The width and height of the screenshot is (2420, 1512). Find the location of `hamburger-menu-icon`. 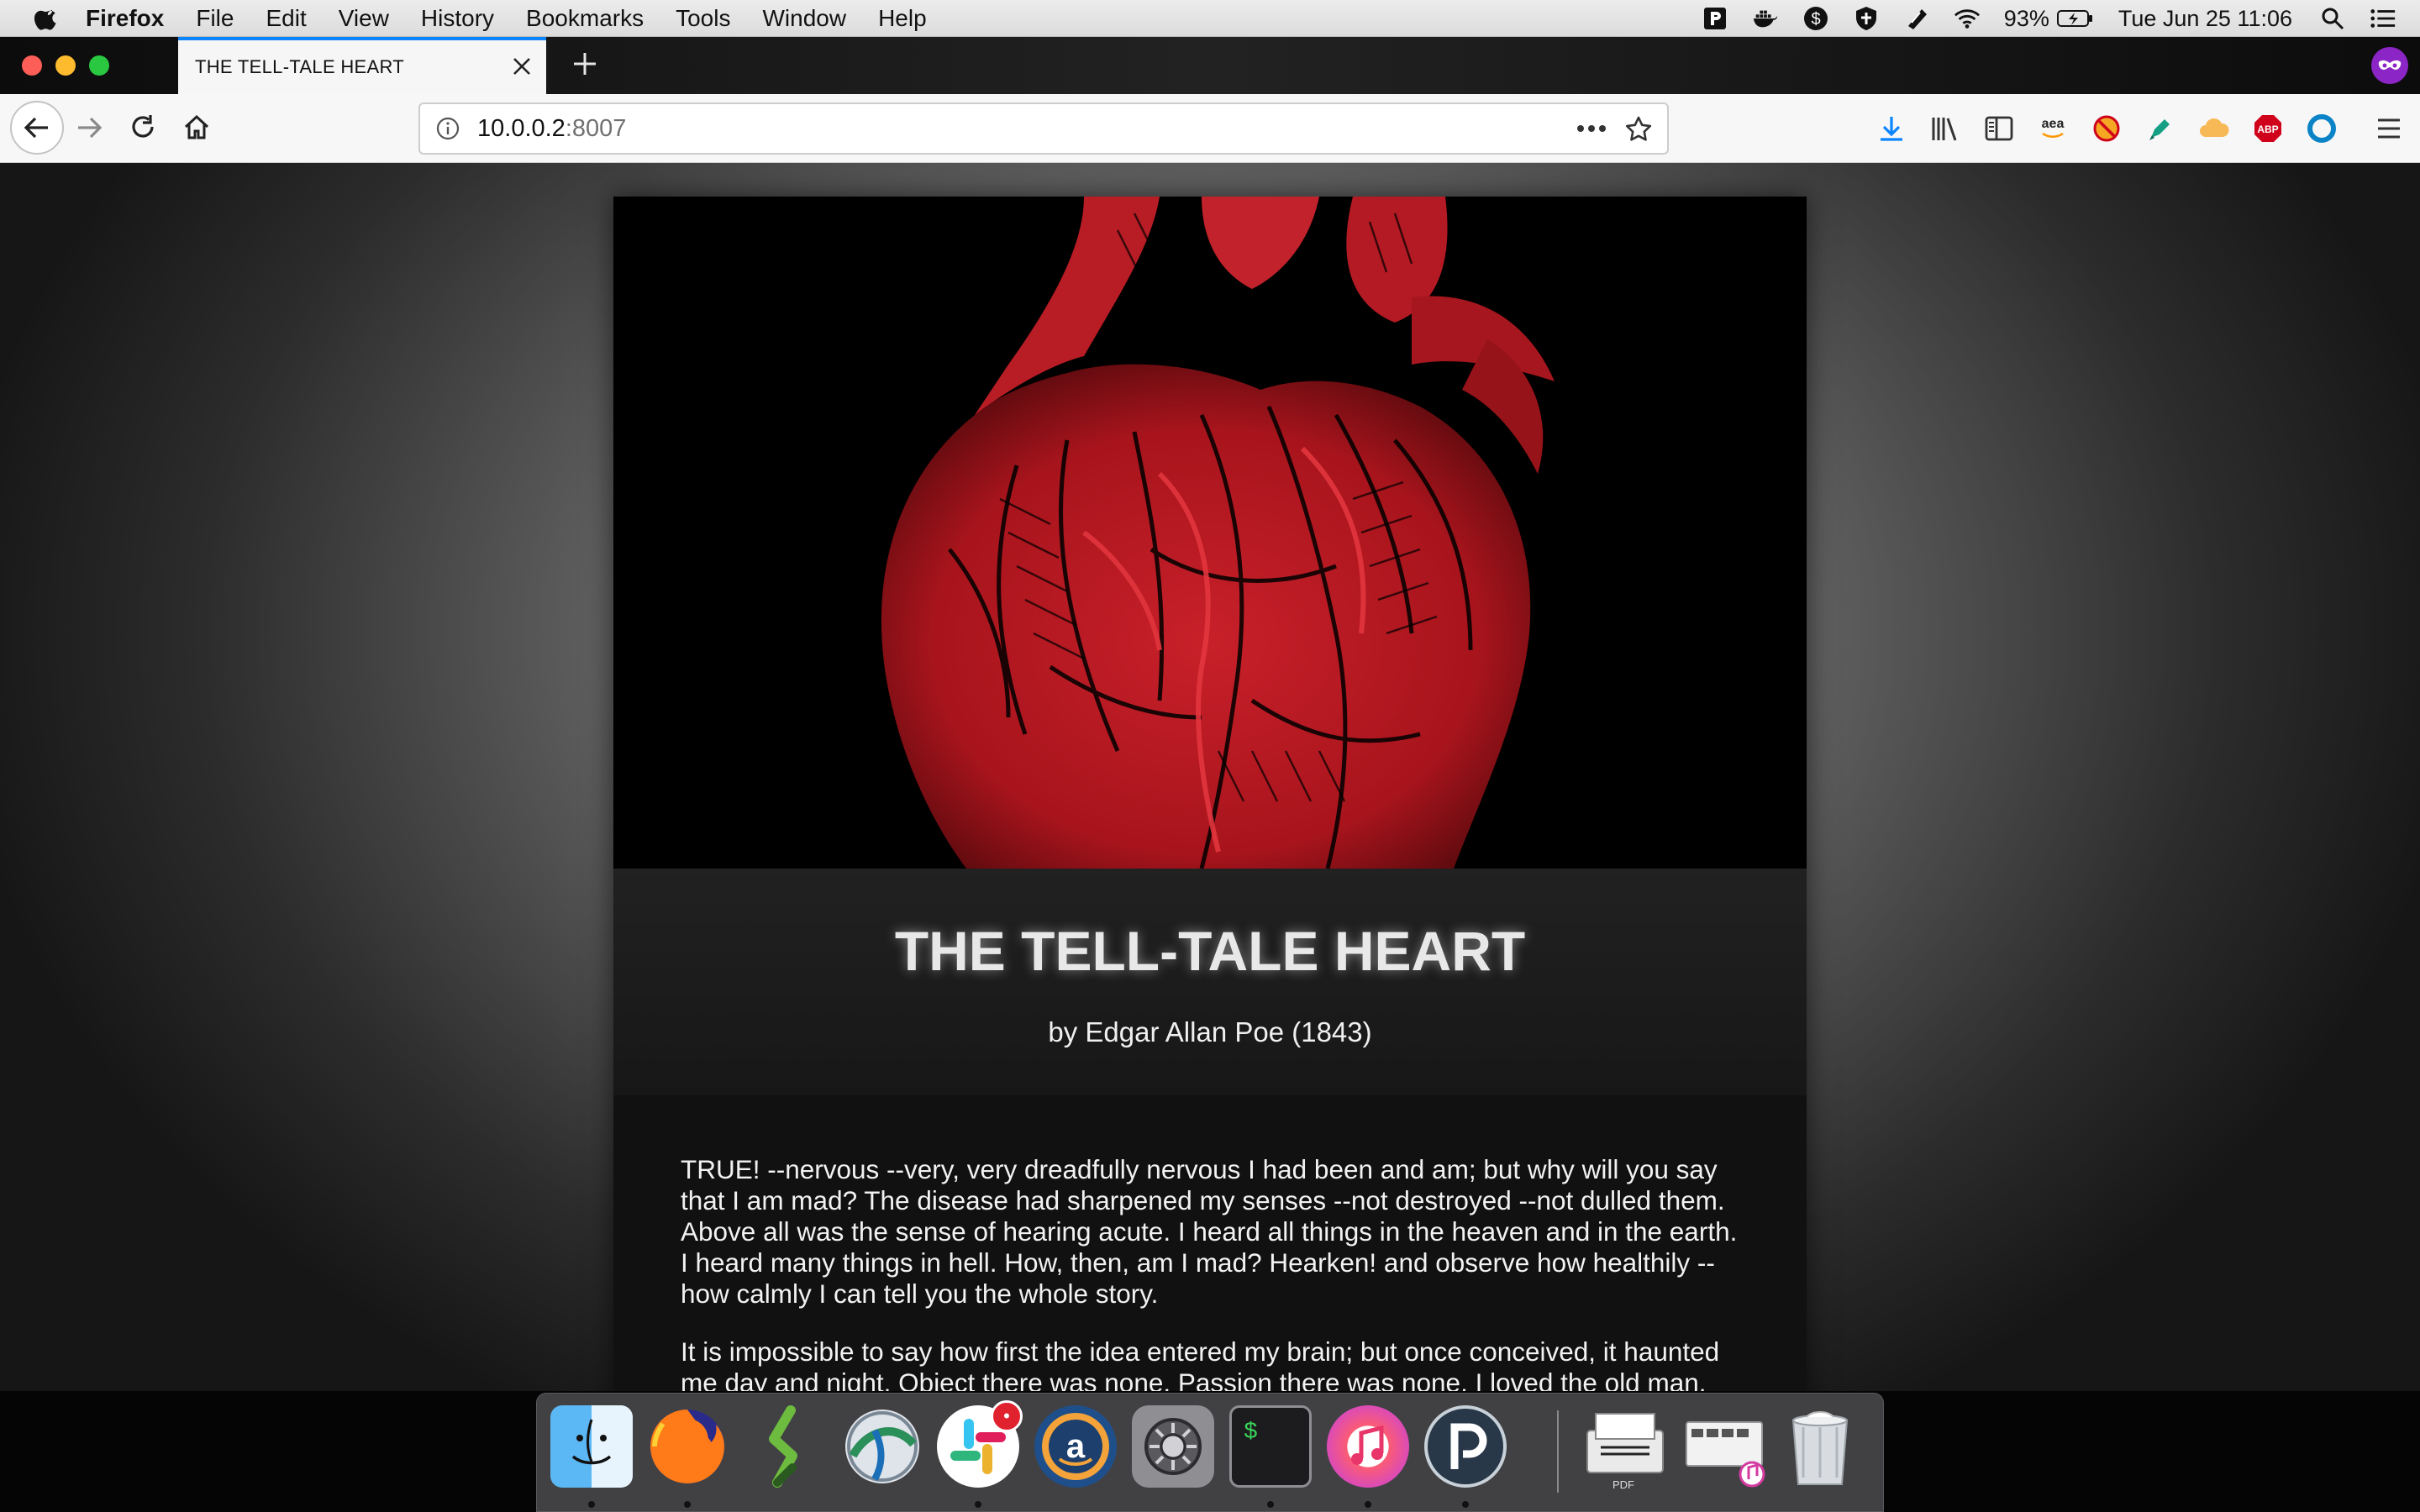

hamburger-menu-icon is located at coordinates (2389, 128).